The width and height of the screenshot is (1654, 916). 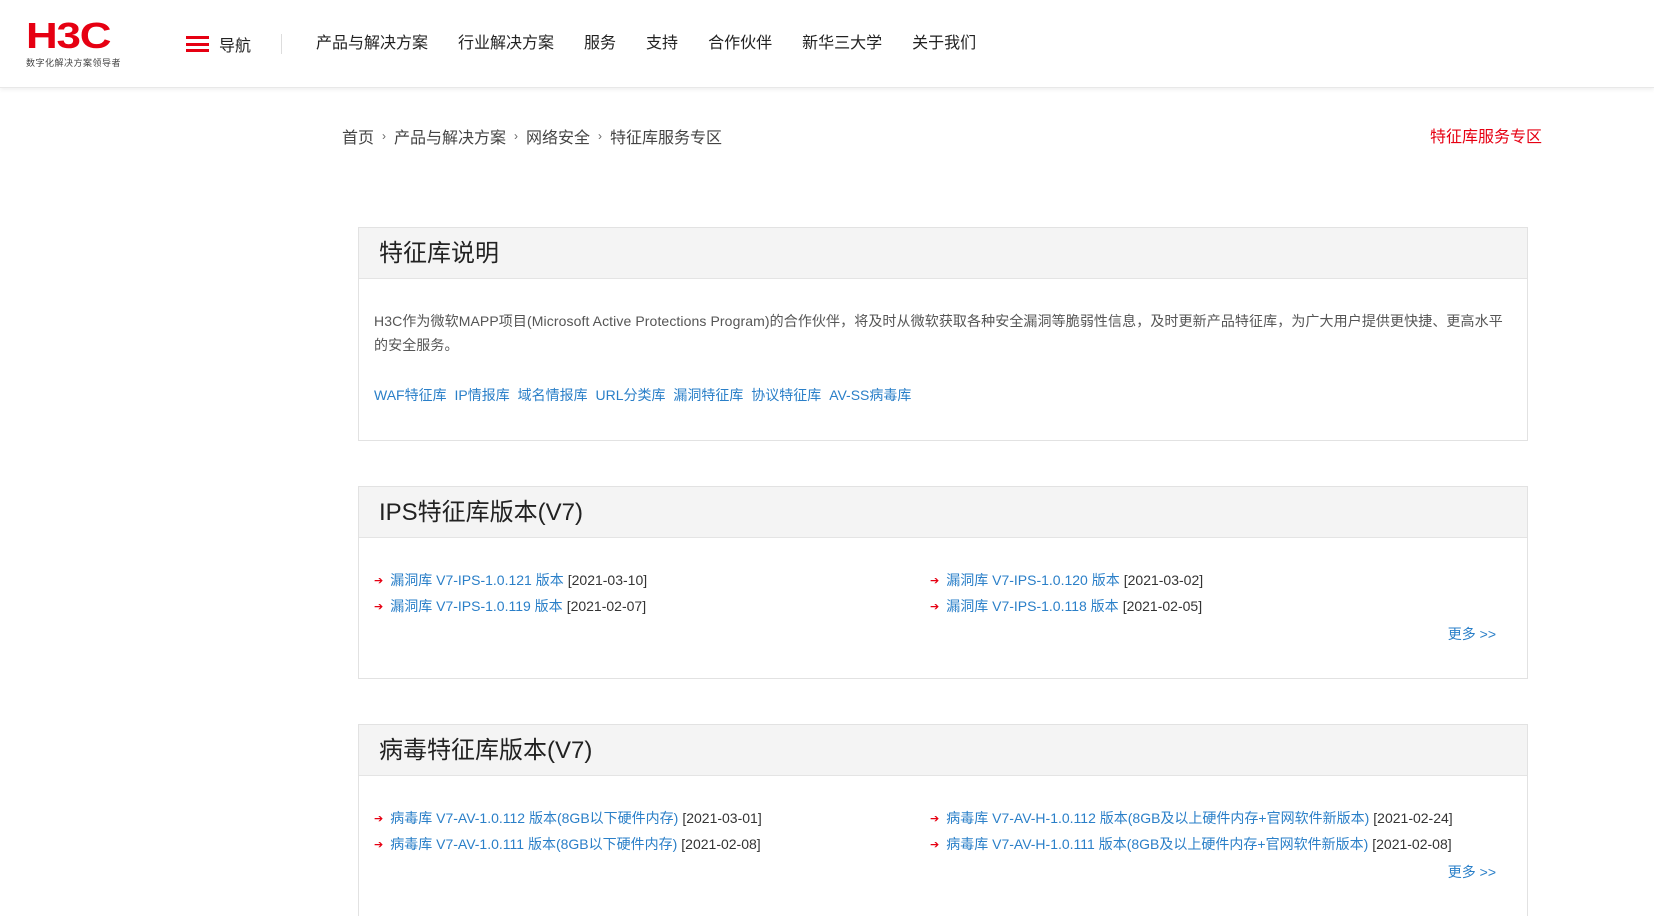 I want to click on breadcrumb-network-security: 网络安全, so click(x=558, y=136).